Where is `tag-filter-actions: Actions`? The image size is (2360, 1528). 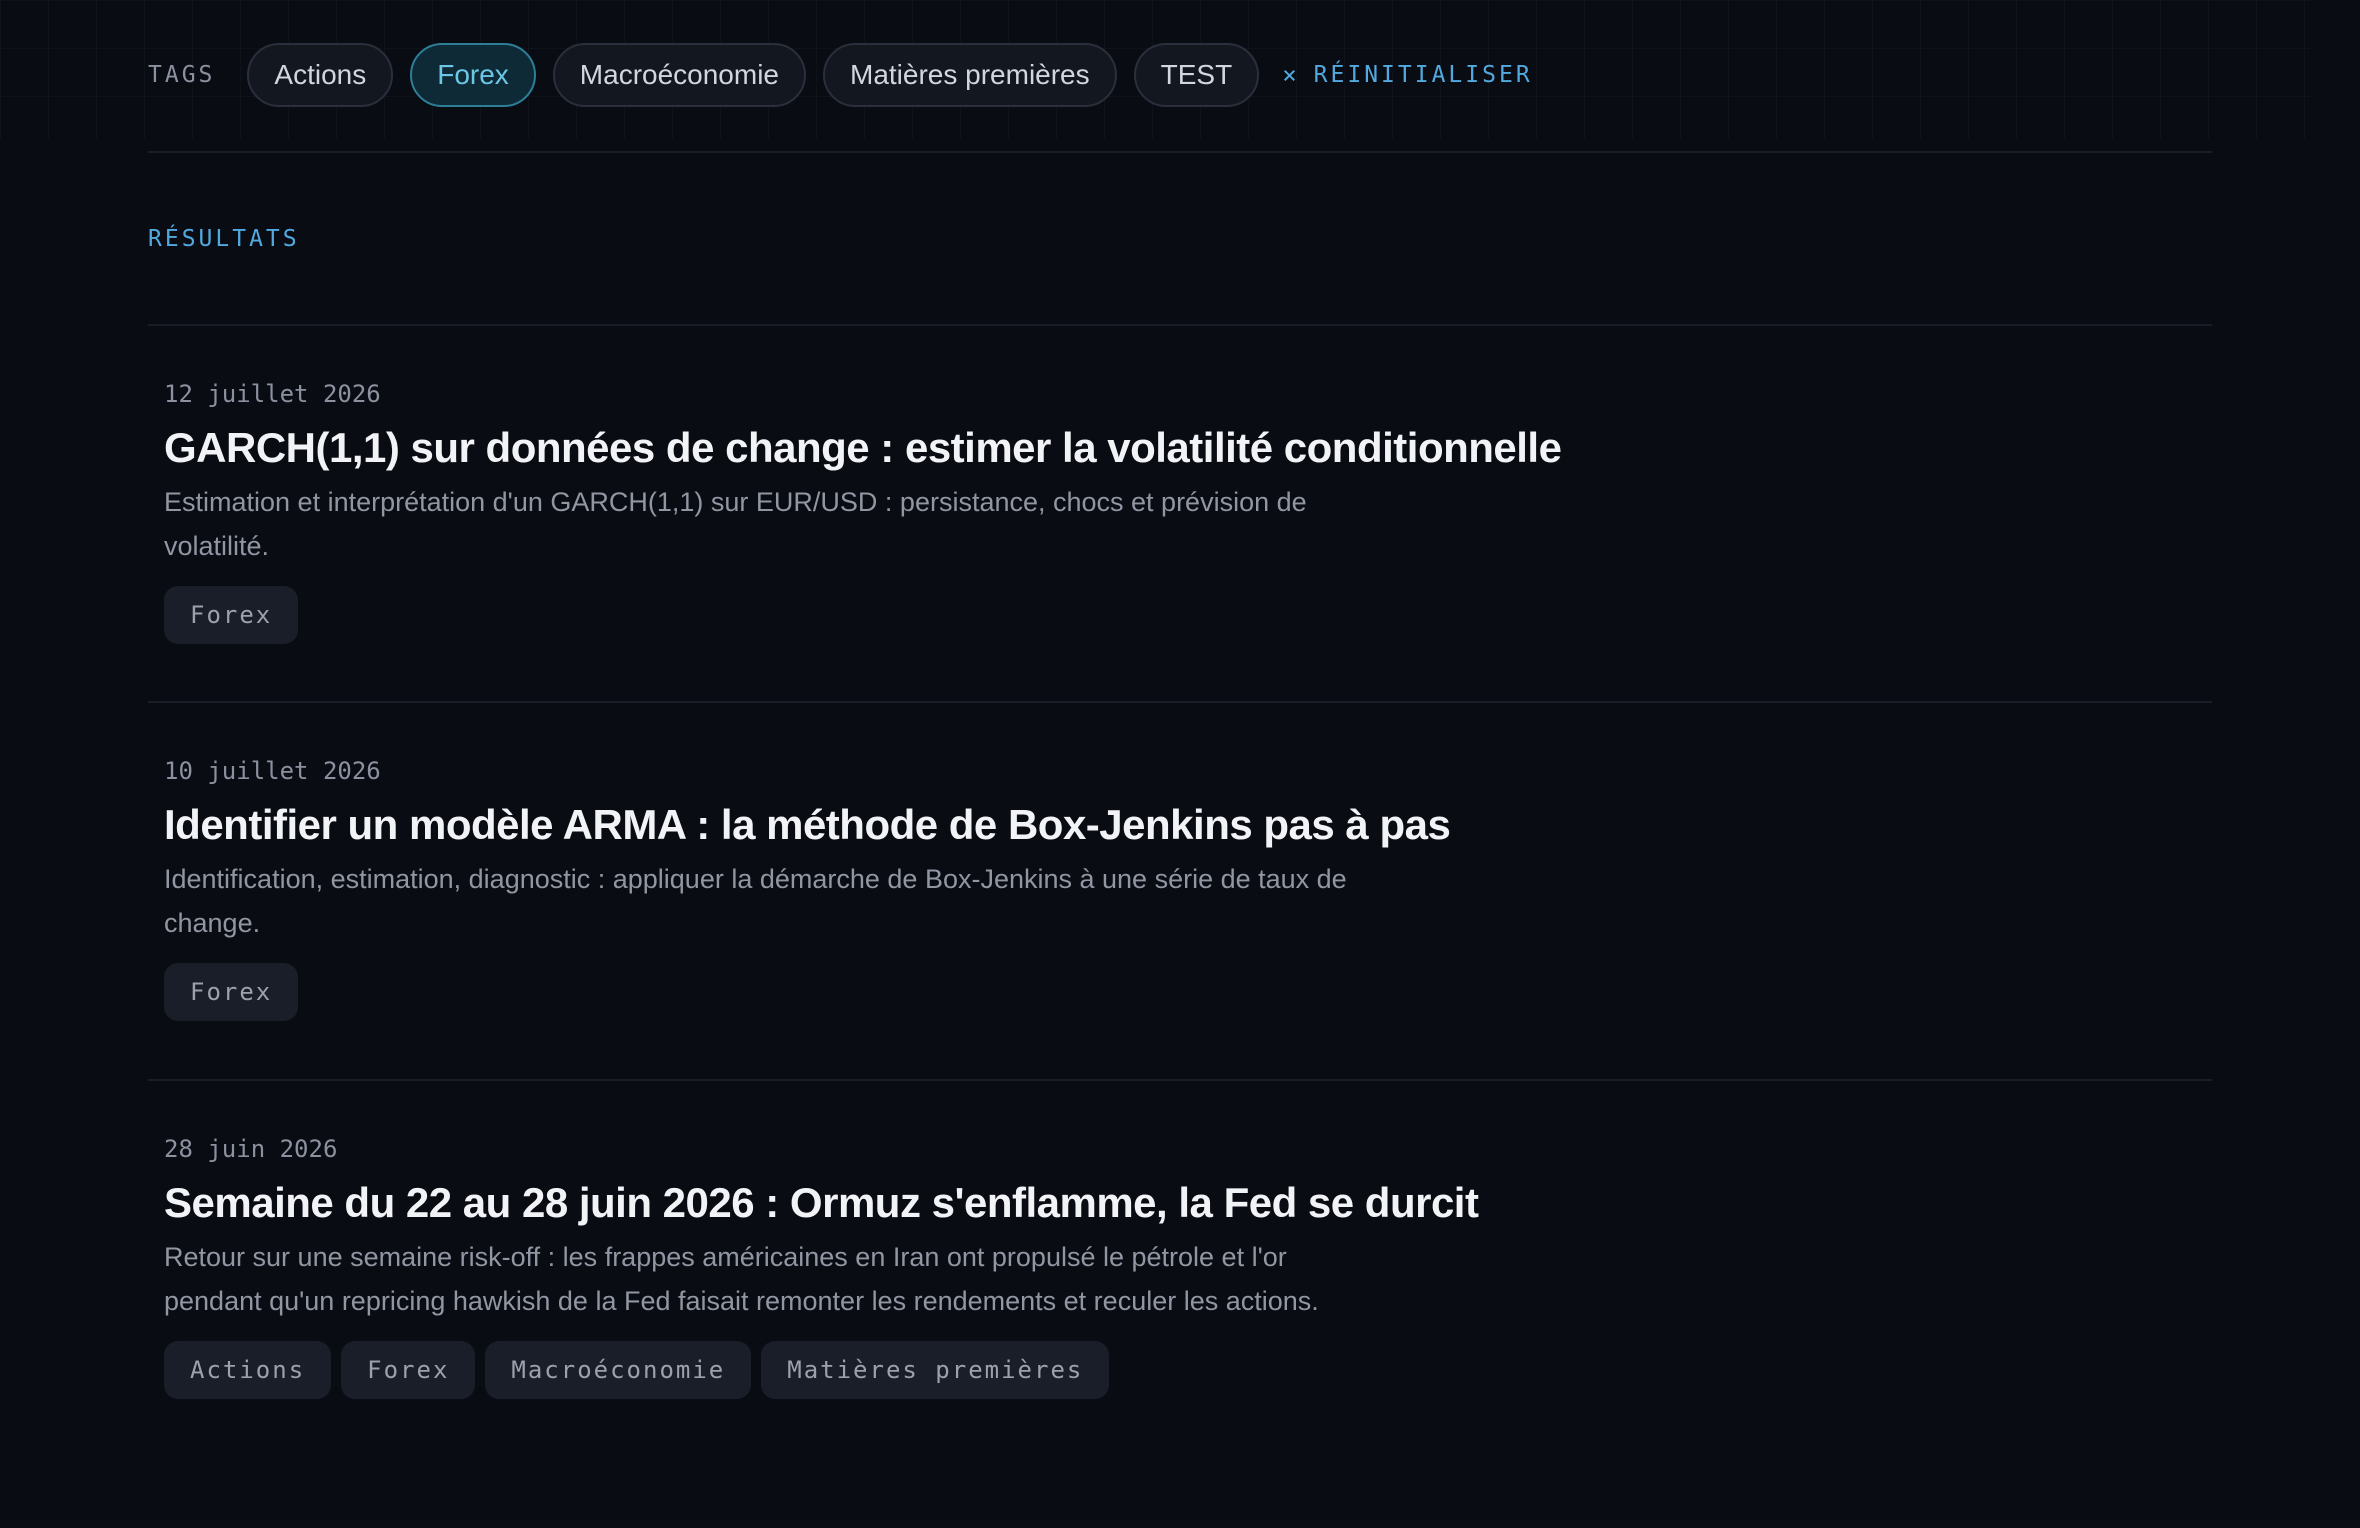
tag-filter-actions: Actions is located at coordinates (320, 74).